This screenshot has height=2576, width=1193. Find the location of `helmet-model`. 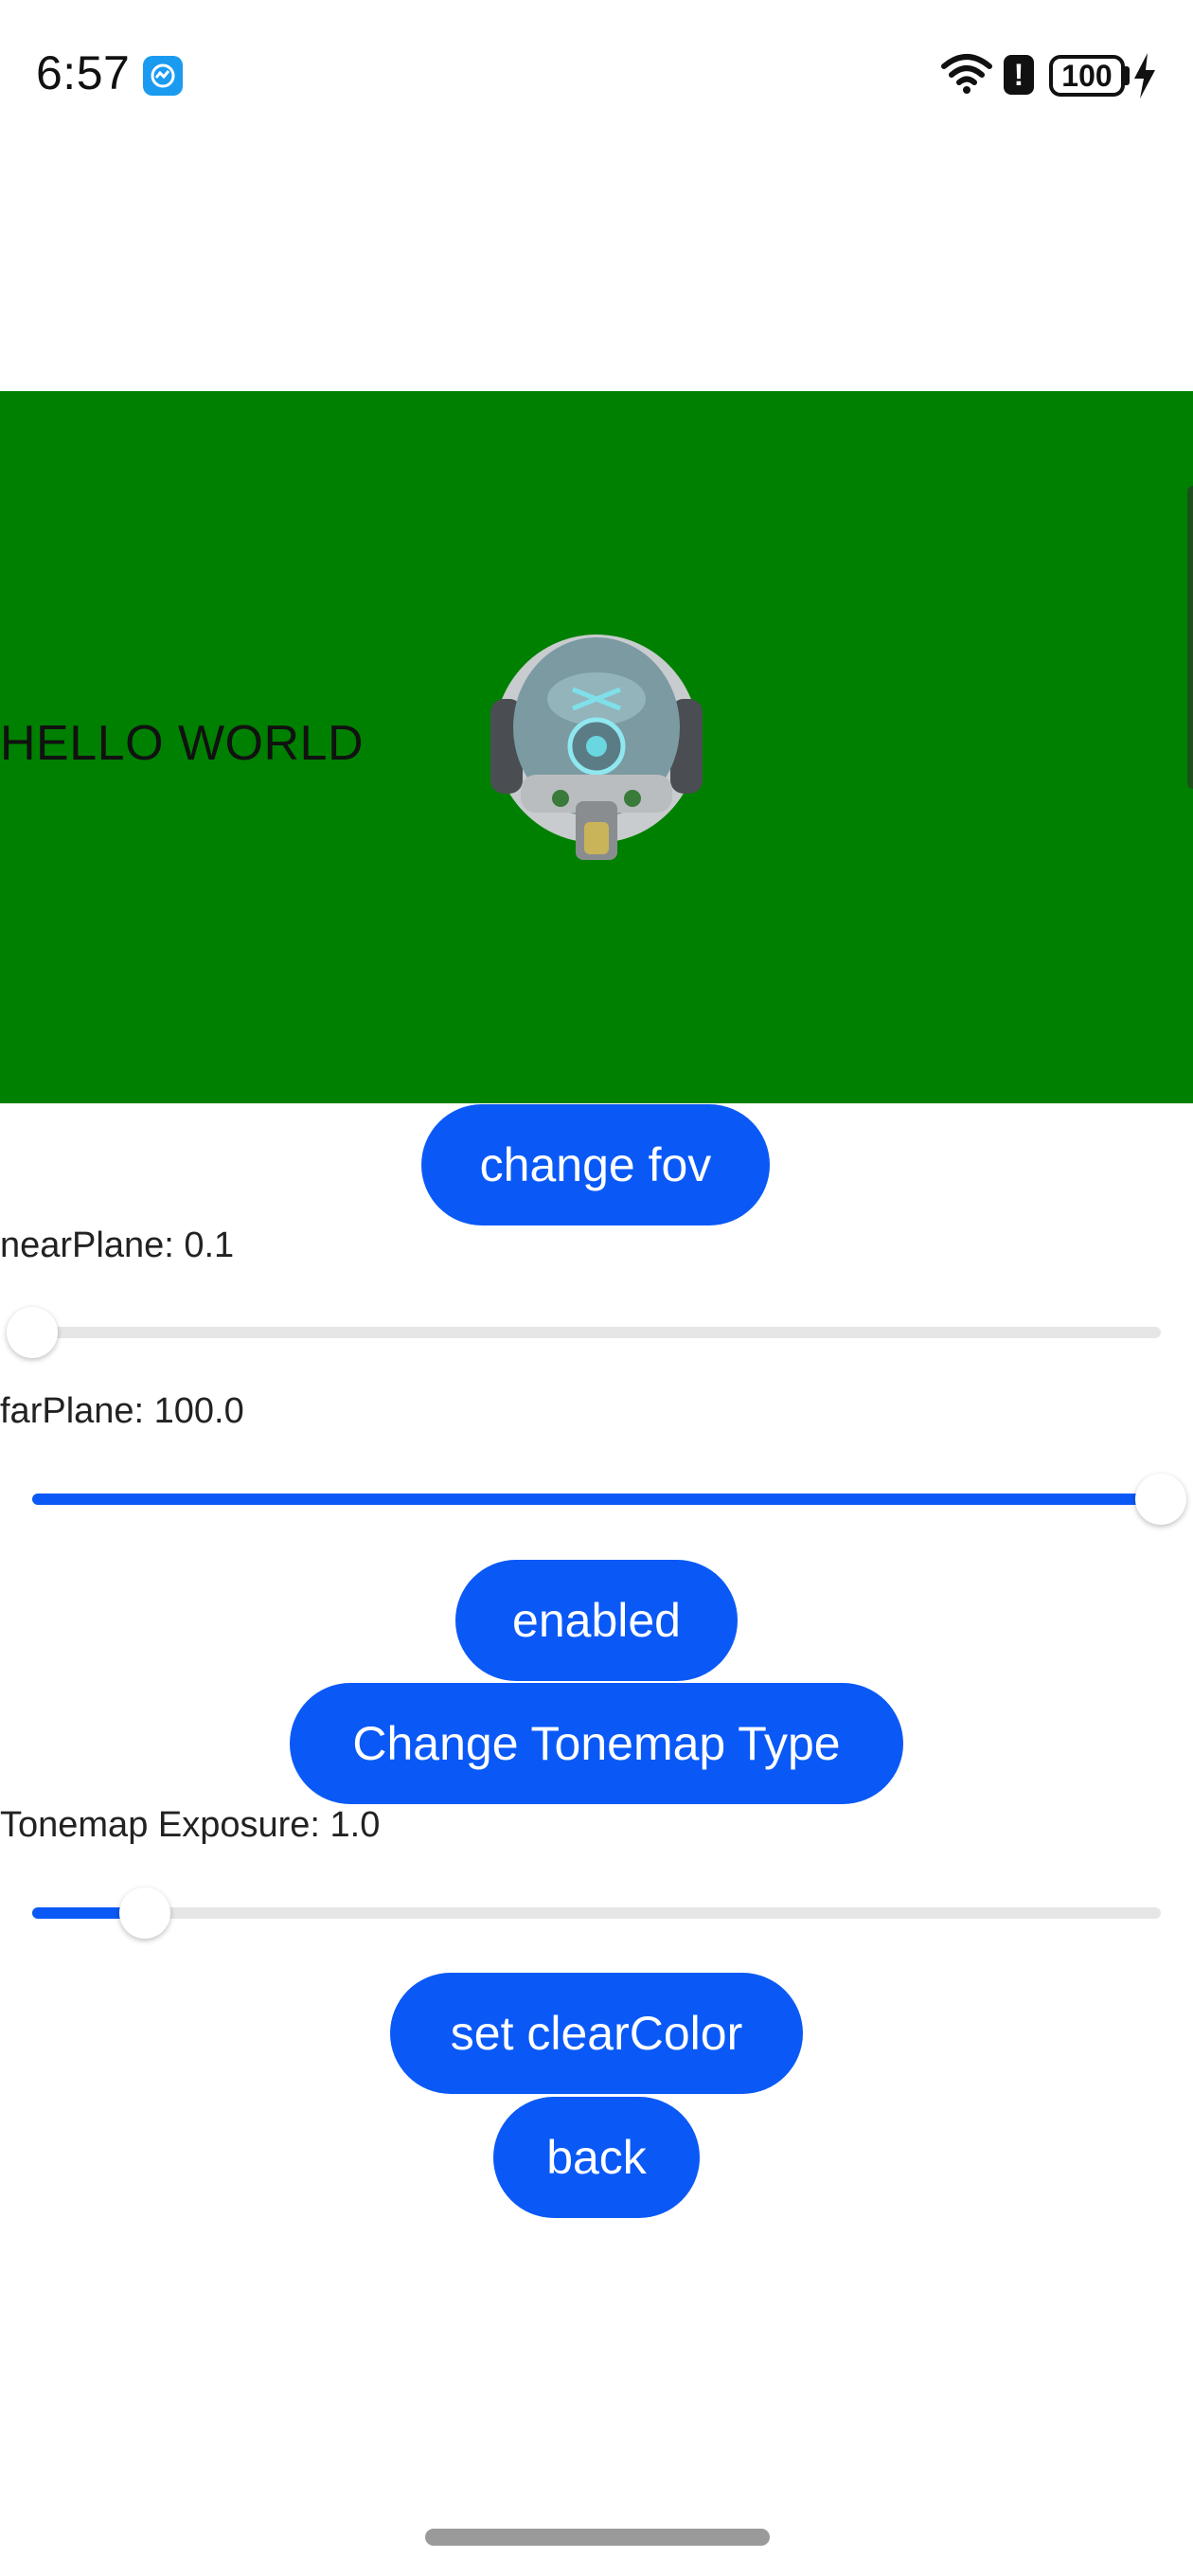

helmet-model is located at coordinates (596, 747).